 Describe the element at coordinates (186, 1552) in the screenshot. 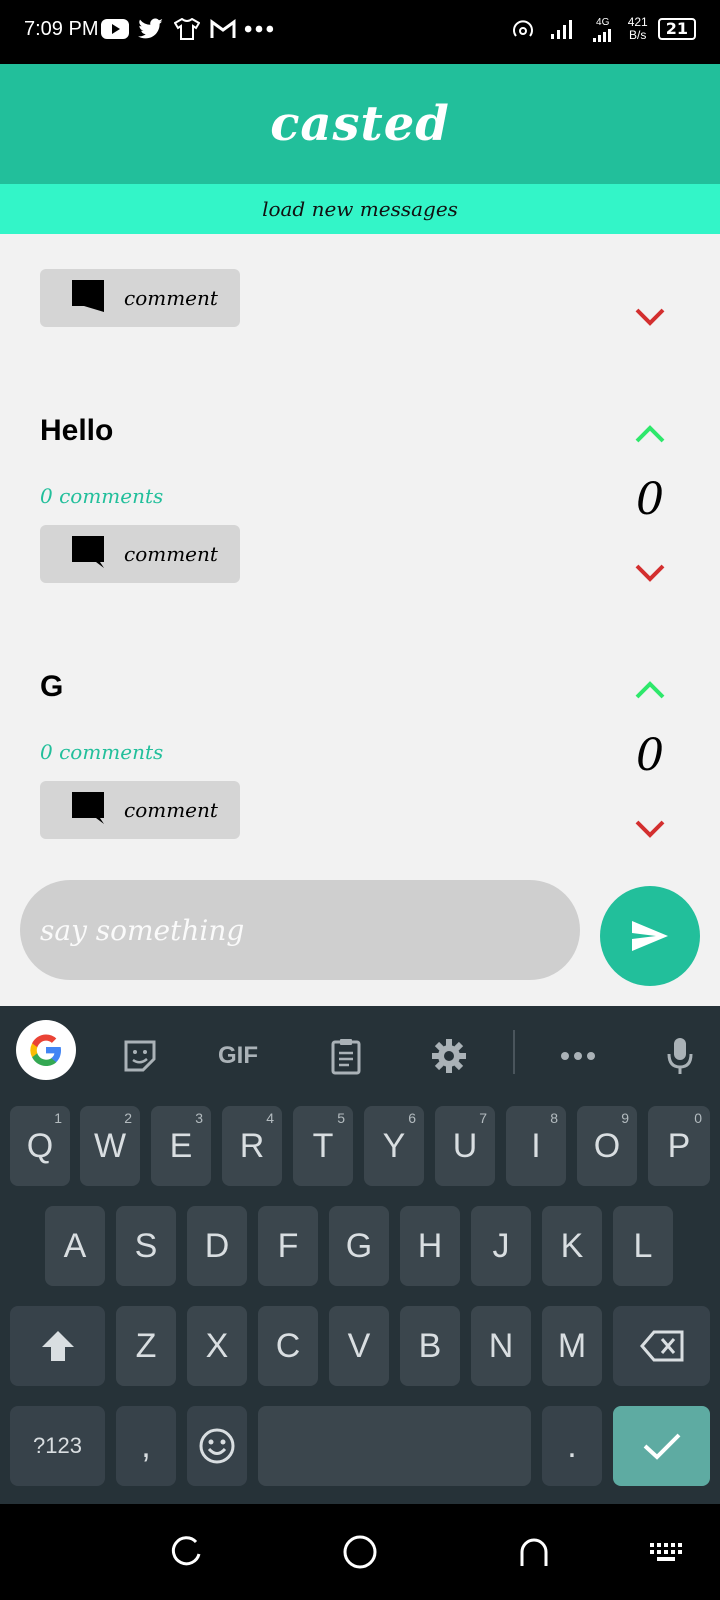

I see `recent-apps-button` at that location.